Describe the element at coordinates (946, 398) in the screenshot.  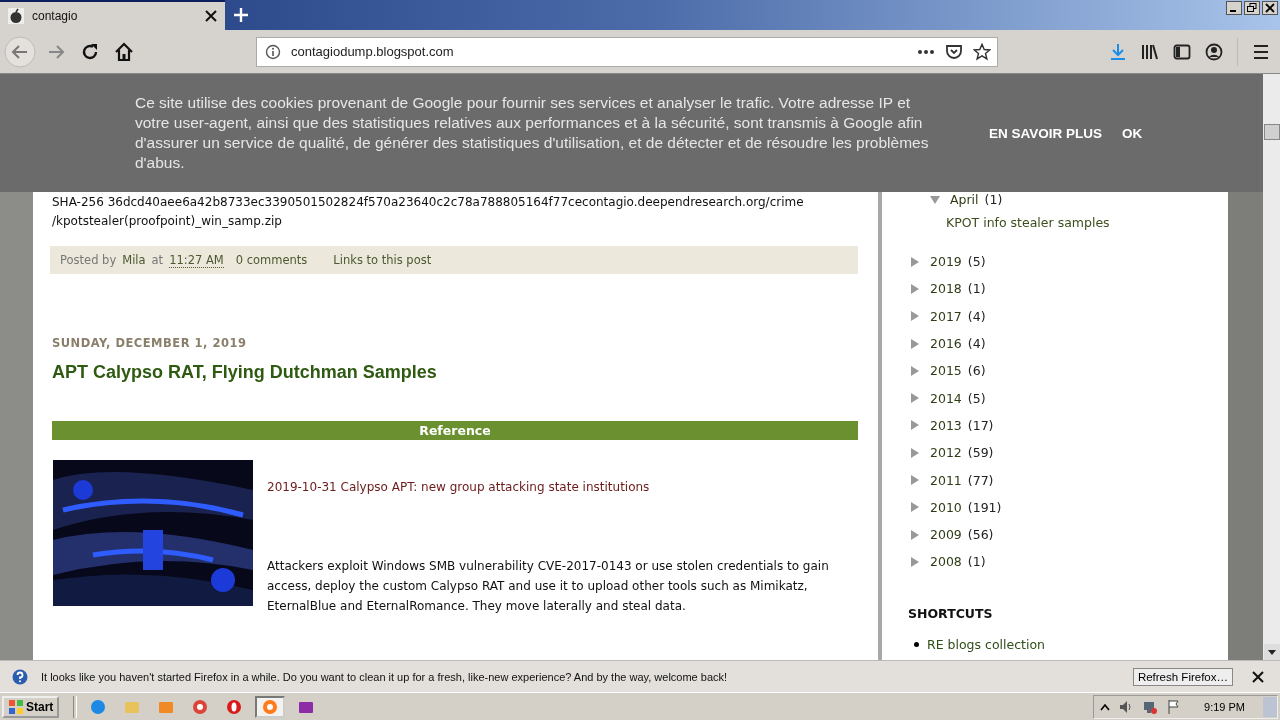
I see `archive-link: 2014` at that location.